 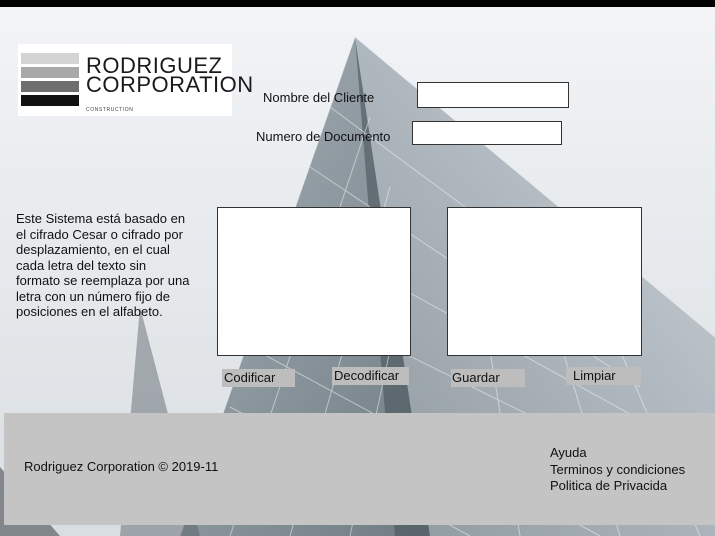 What do you see at coordinates (617, 453) in the screenshot?
I see `footer-link-help: Ayuda` at bounding box center [617, 453].